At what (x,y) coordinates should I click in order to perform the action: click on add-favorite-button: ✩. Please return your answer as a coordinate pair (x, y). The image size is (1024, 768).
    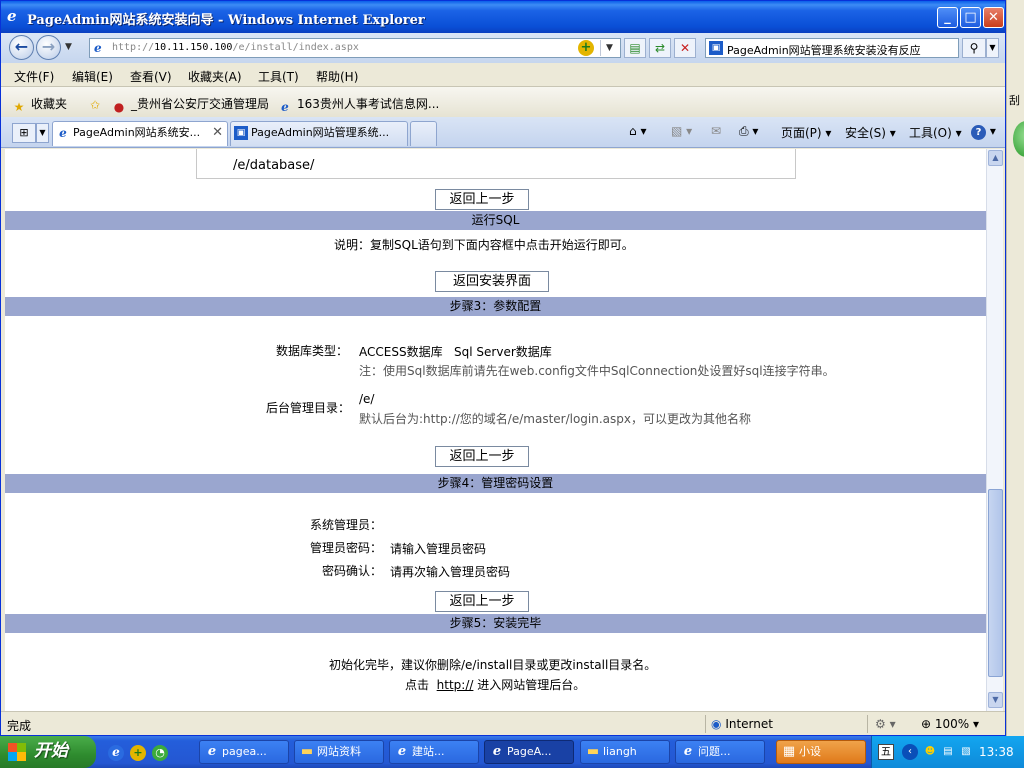
    Looking at the image, I should click on (97, 104).